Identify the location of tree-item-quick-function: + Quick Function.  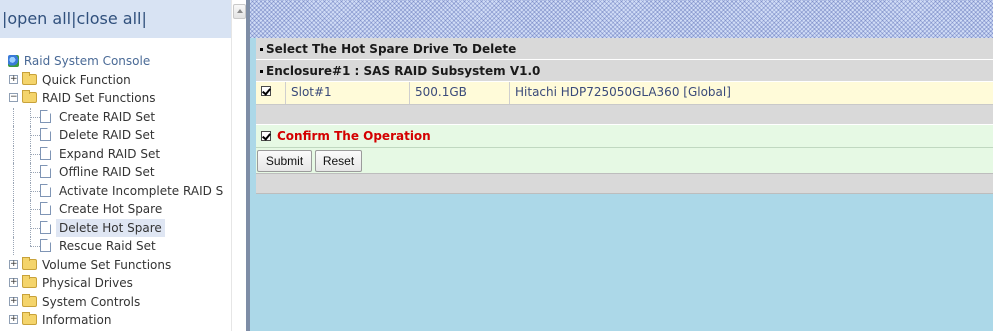
(115, 80).